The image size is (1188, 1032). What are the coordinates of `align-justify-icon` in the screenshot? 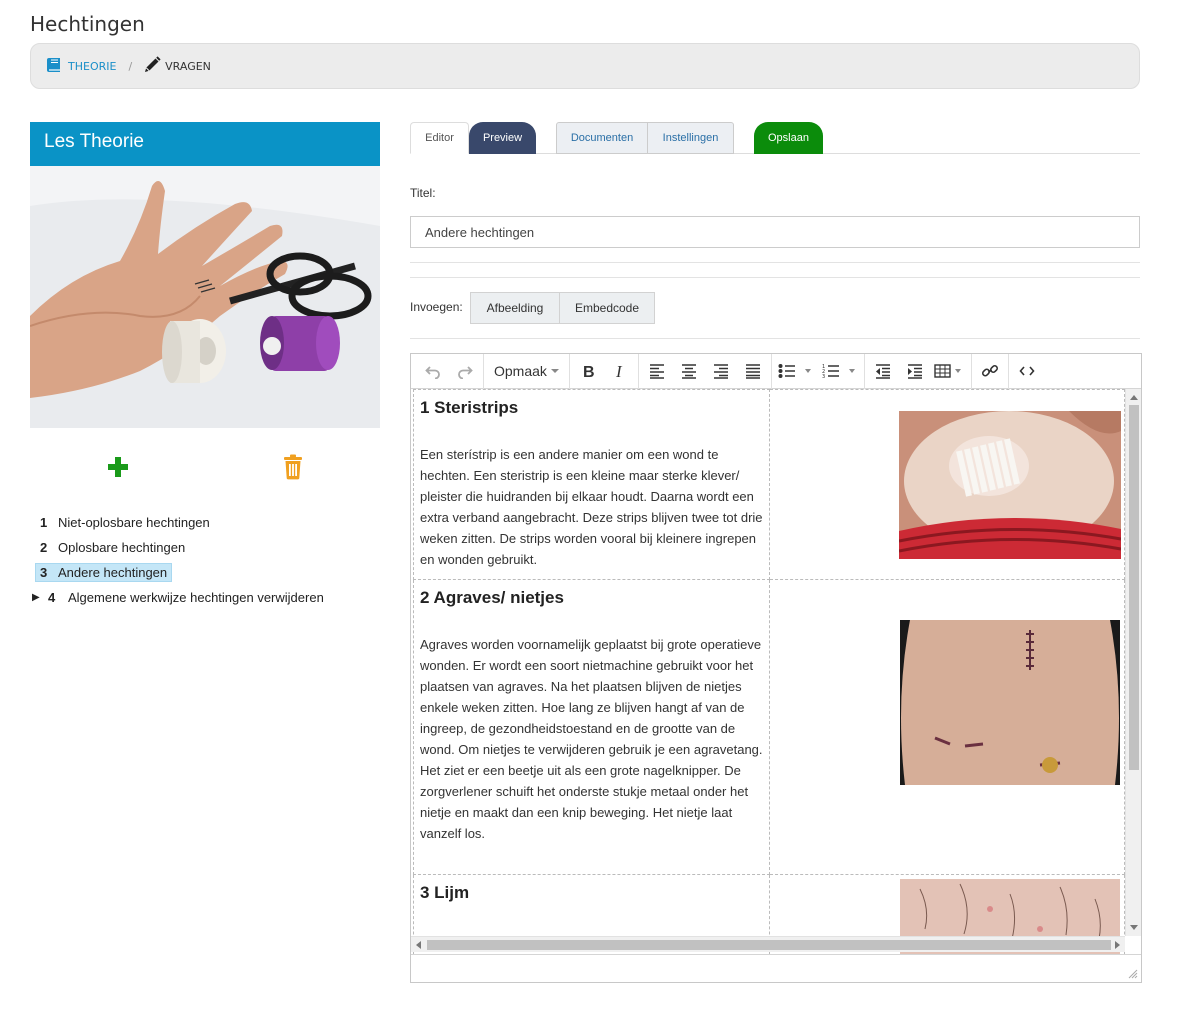 It's located at (752, 371).